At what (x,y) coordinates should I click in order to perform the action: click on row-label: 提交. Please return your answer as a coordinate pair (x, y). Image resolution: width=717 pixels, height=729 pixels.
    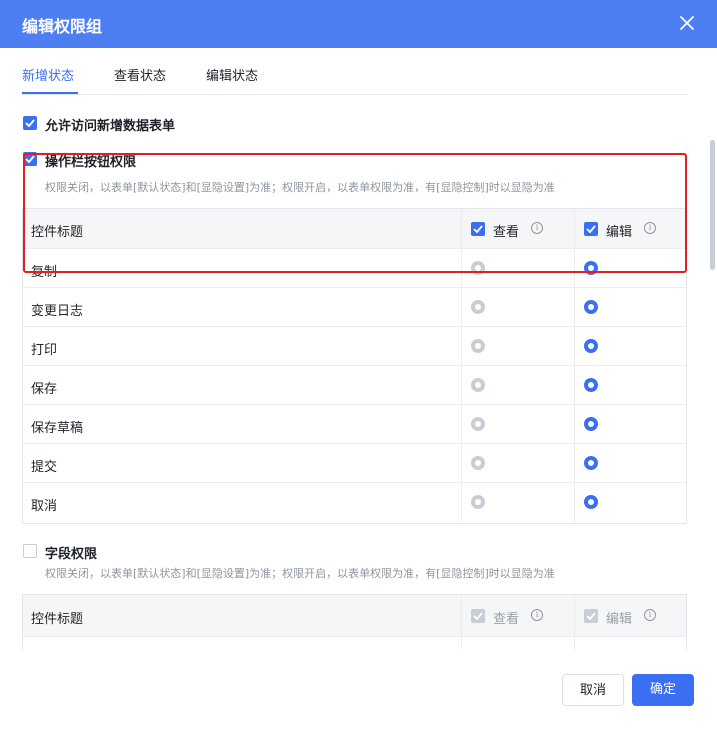
    Looking at the image, I should click on (44, 467).